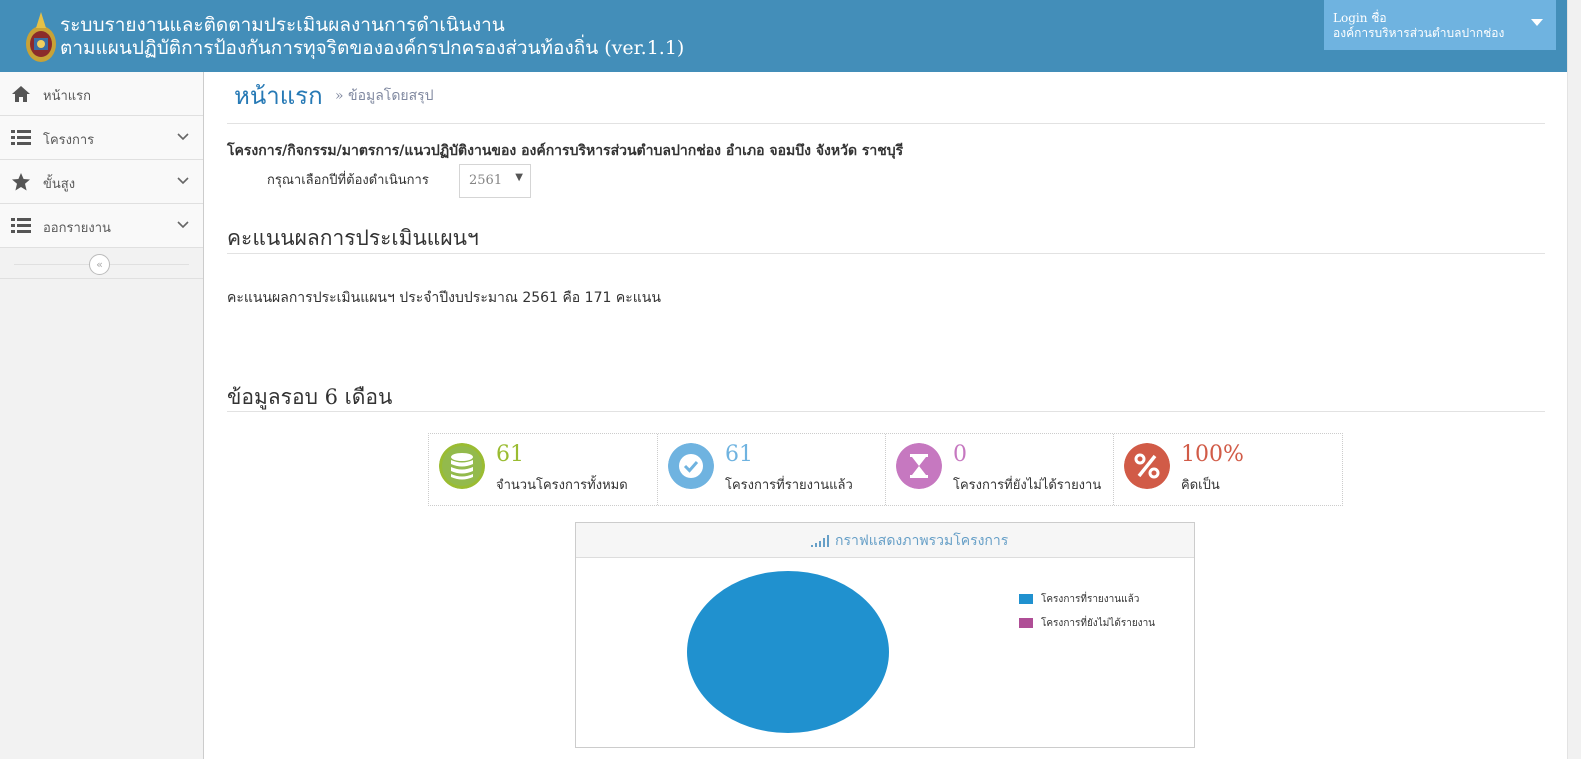 The height and width of the screenshot is (759, 1581). What do you see at coordinates (353, 238) in the screenshot?
I see `score-section-title: คะแนนผลการประเมินแผนฯ` at bounding box center [353, 238].